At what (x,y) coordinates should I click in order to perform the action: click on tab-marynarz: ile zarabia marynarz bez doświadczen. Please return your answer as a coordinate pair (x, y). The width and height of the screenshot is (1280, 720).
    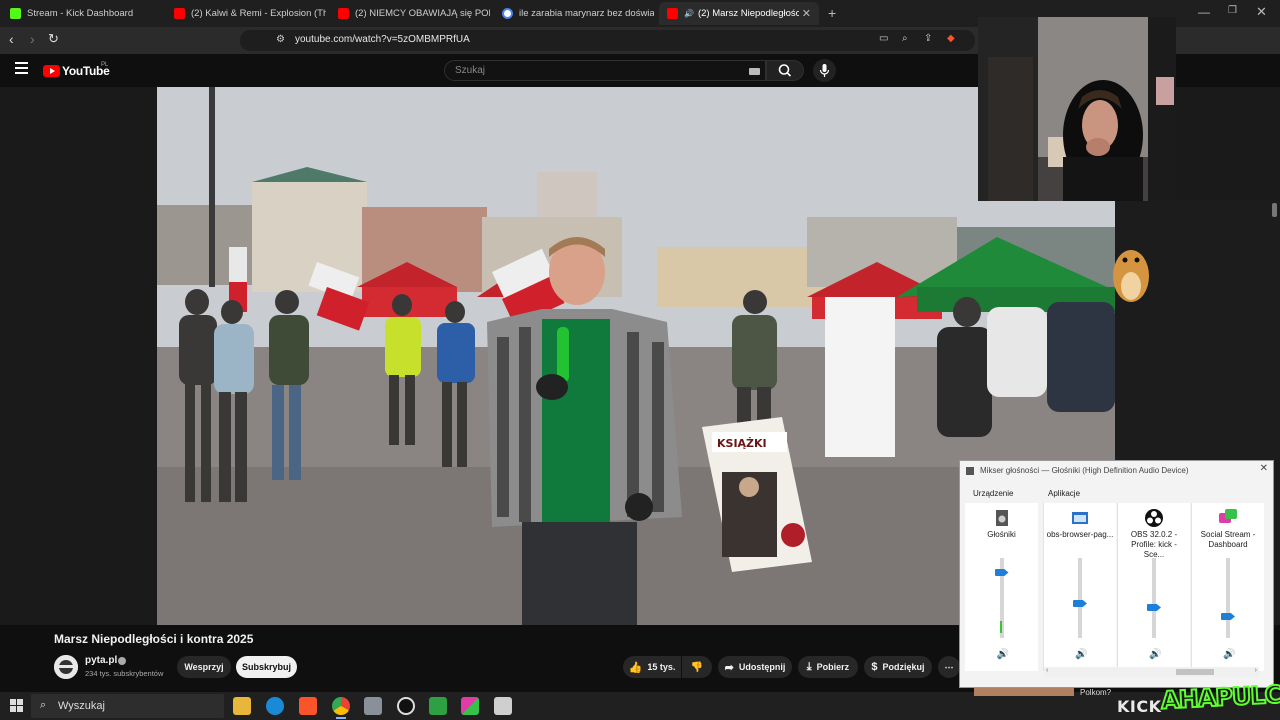
    Looking at the image, I should click on (574, 13).